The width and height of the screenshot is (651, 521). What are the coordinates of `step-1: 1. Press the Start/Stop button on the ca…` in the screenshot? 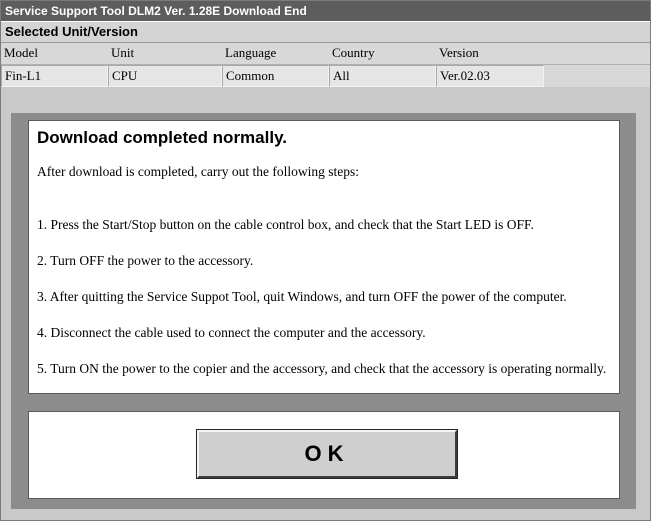 It's located at (285, 224).